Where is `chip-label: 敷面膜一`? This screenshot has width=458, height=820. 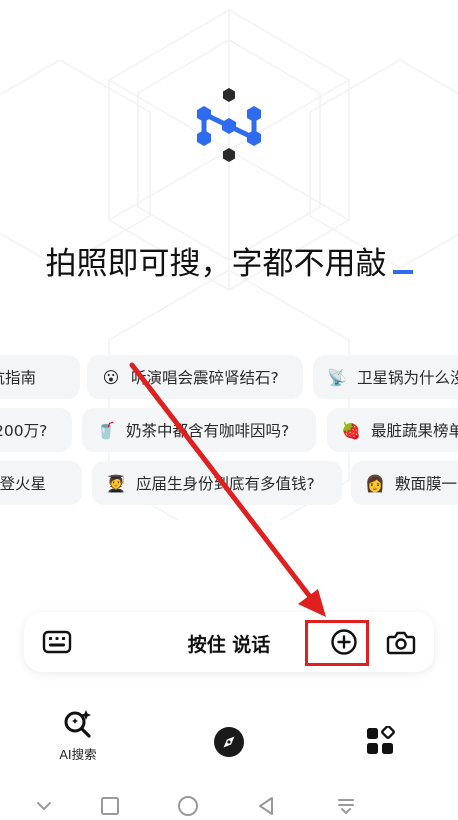
chip-label: 敷面膜一 is located at coordinates (426, 484).